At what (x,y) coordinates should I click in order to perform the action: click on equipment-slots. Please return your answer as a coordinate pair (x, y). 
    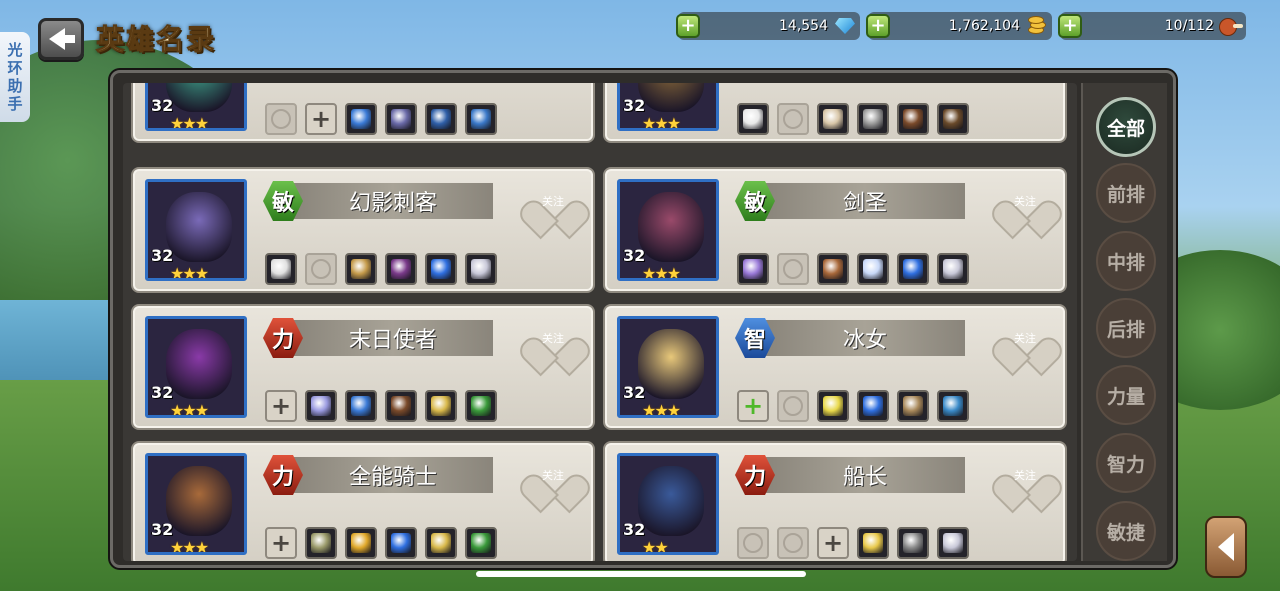
    Looking at the image, I should click on (853, 269).